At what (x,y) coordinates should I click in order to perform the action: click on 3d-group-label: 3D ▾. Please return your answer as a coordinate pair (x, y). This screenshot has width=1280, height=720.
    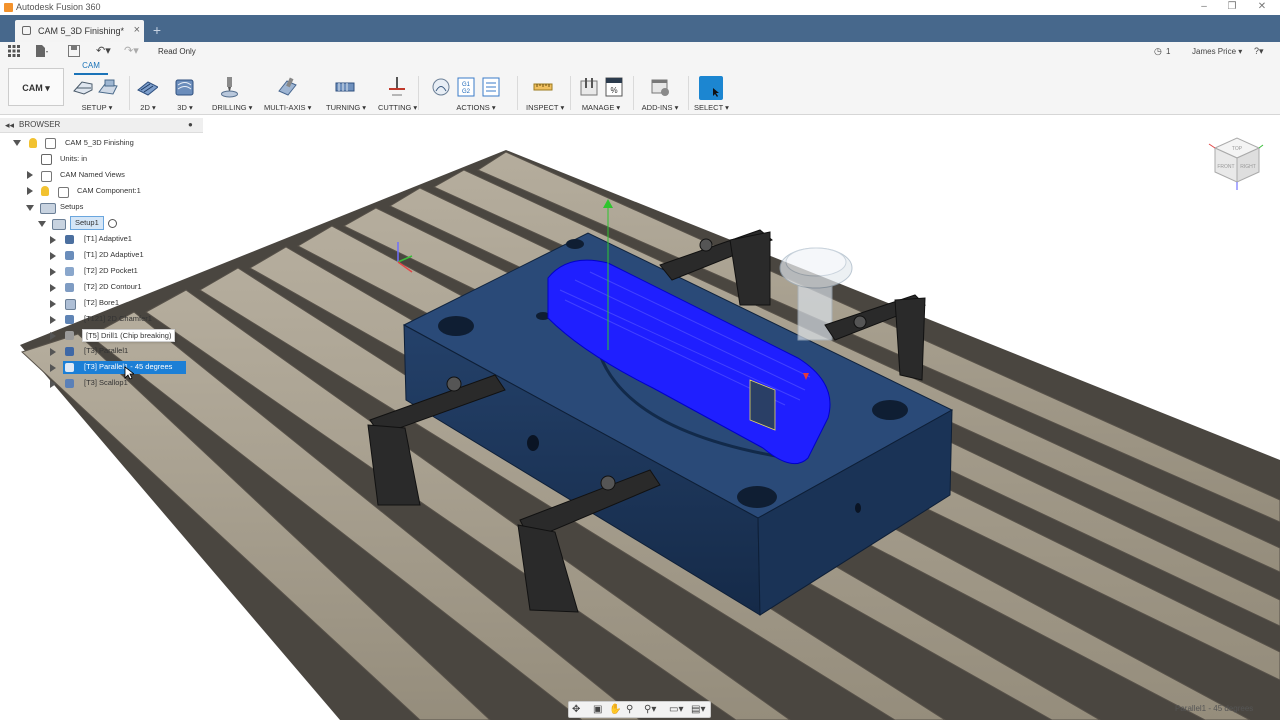
    Looking at the image, I should click on (185, 107).